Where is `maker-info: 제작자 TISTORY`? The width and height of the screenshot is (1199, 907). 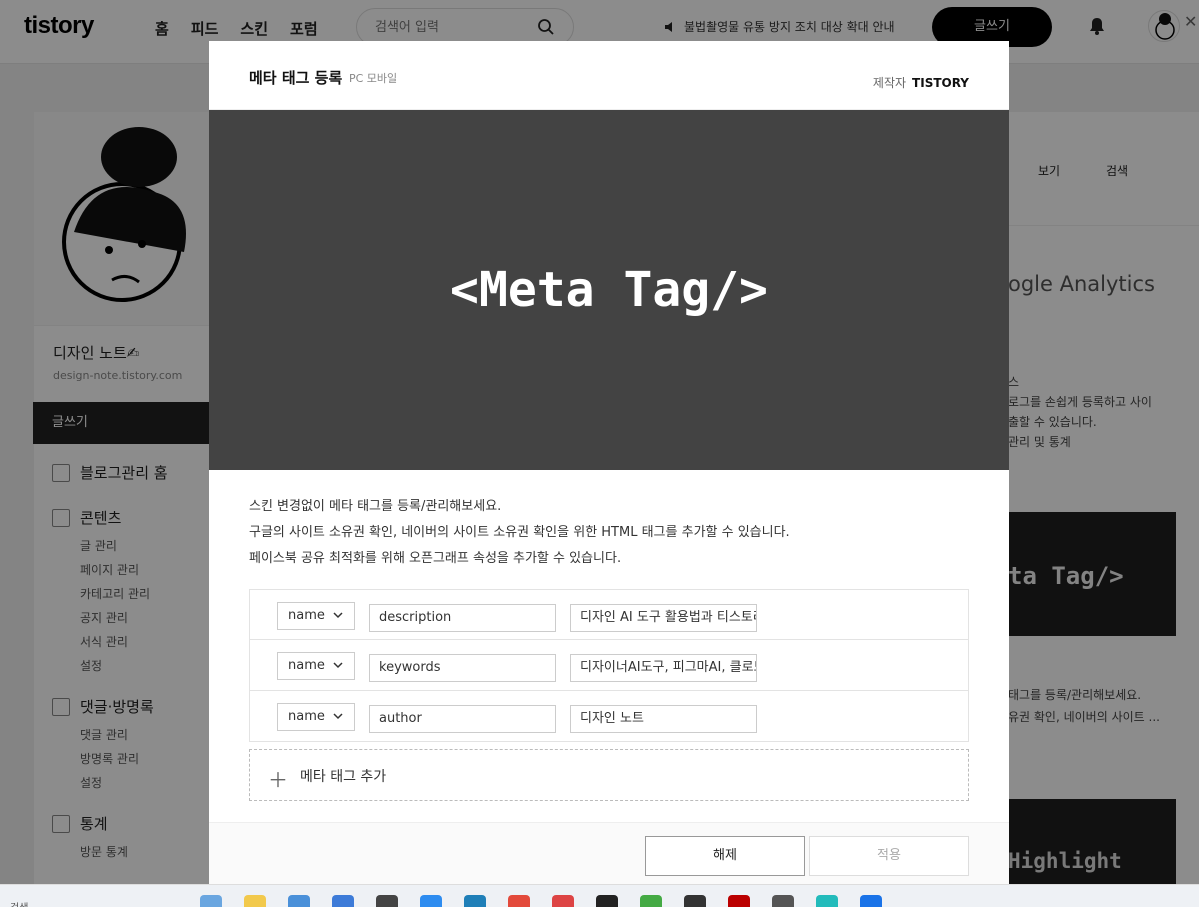 maker-info: 제작자 TISTORY is located at coordinates (921, 82).